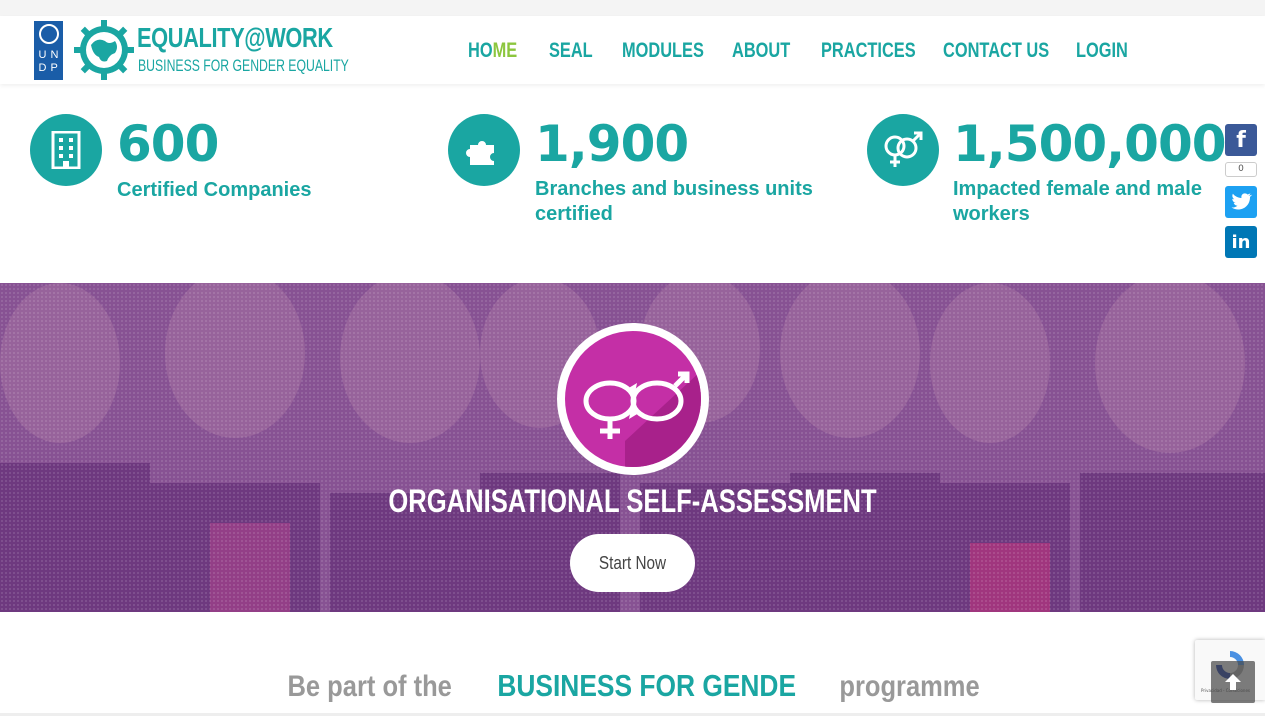 The image size is (1265, 716). I want to click on nav-seal: SEAL, so click(571, 51).